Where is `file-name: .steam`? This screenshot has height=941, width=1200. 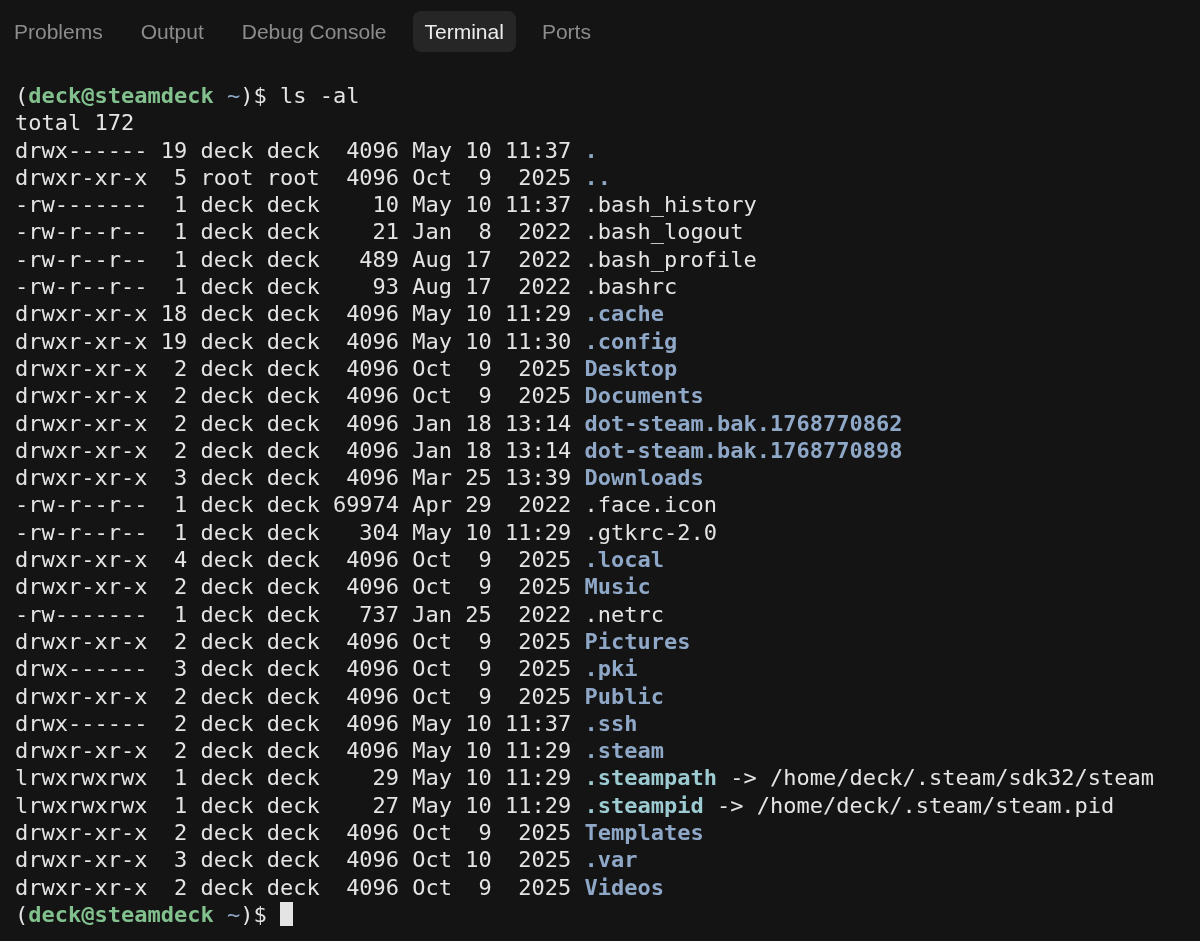 file-name: .steam is located at coordinates (624, 751).